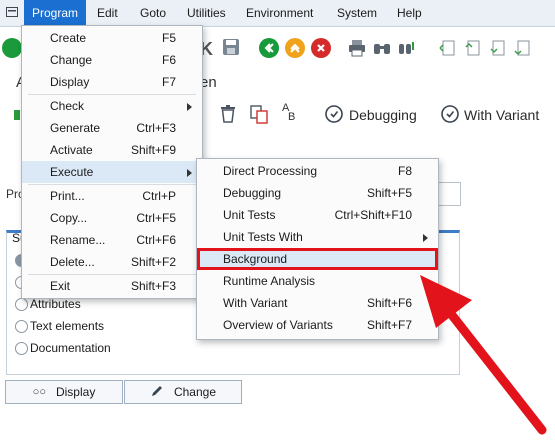  I want to click on exit-icon, so click(295, 48).